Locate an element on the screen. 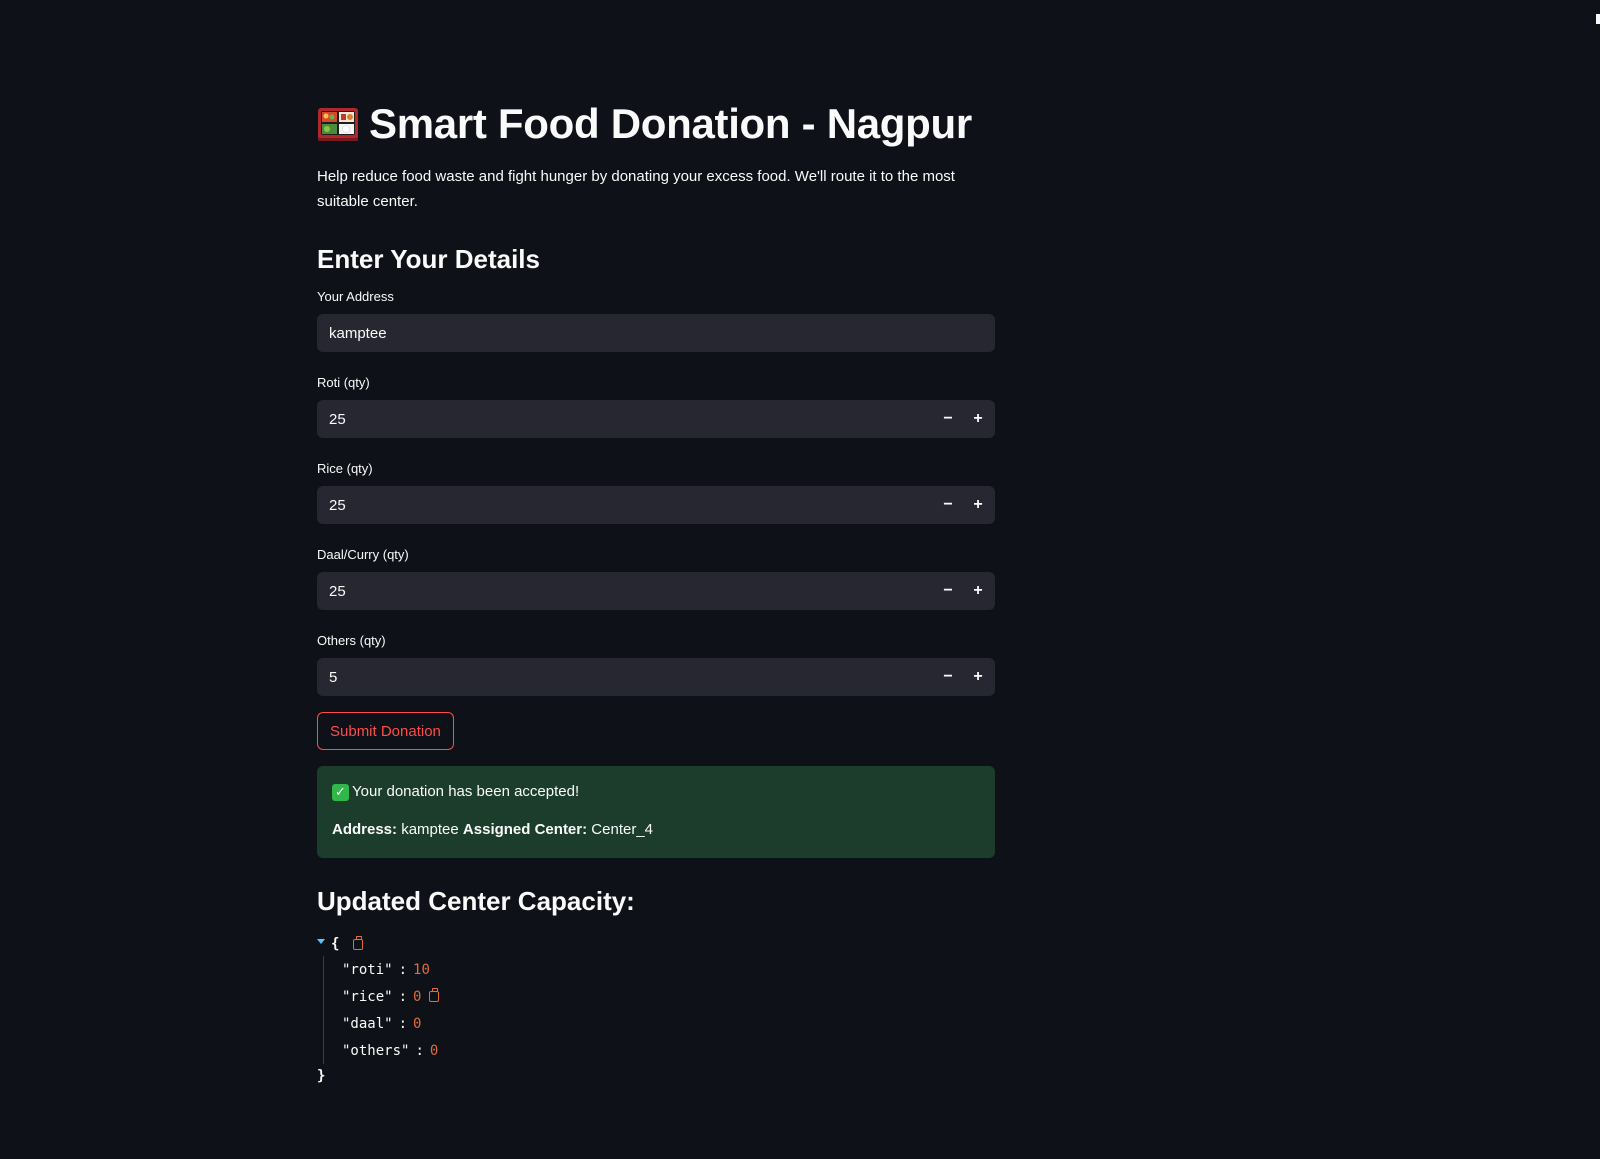 The image size is (1600, 1159). address-label: Your Address is located at coordinates (355, 296).